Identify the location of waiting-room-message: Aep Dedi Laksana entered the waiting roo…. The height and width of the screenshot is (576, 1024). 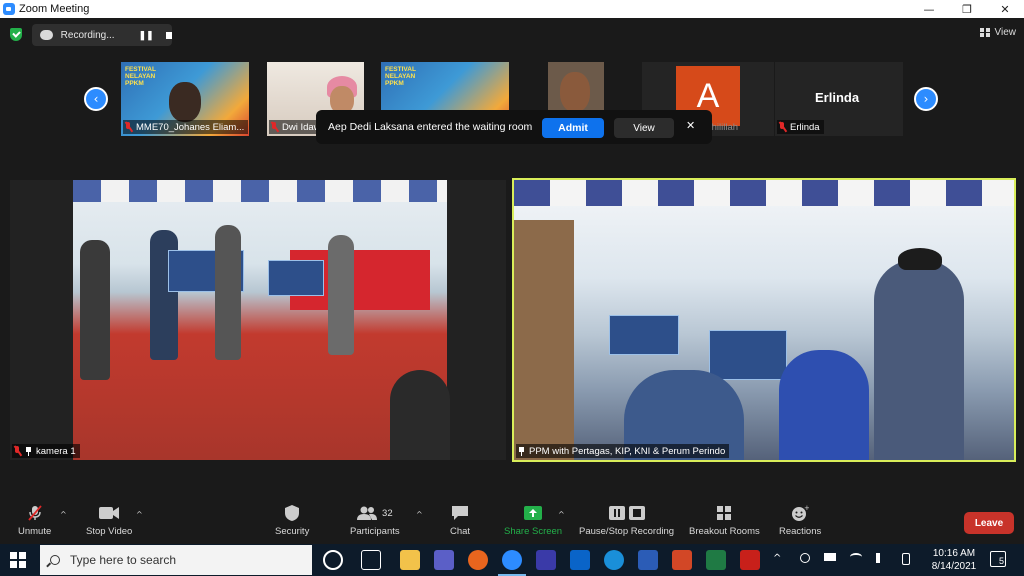
(430, 127).